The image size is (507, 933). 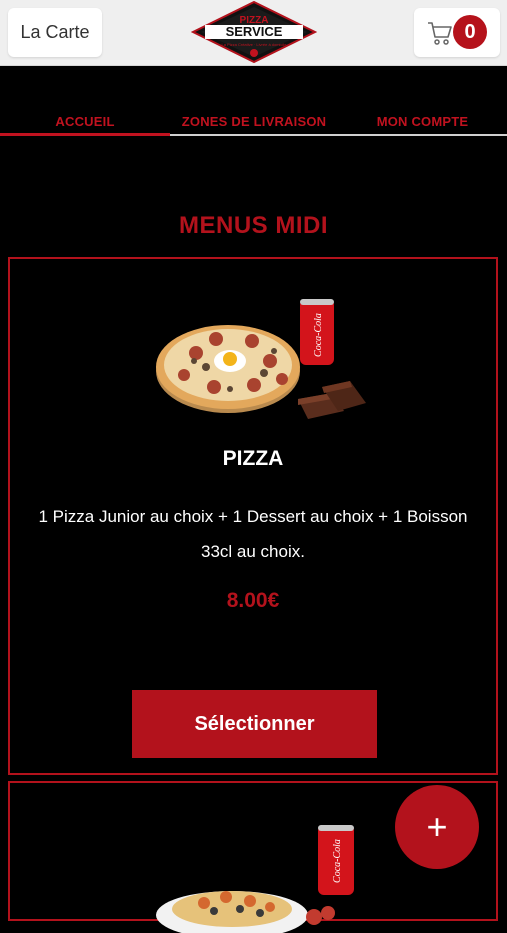 I want to click on tab-divider, so click(x=338, y=135).